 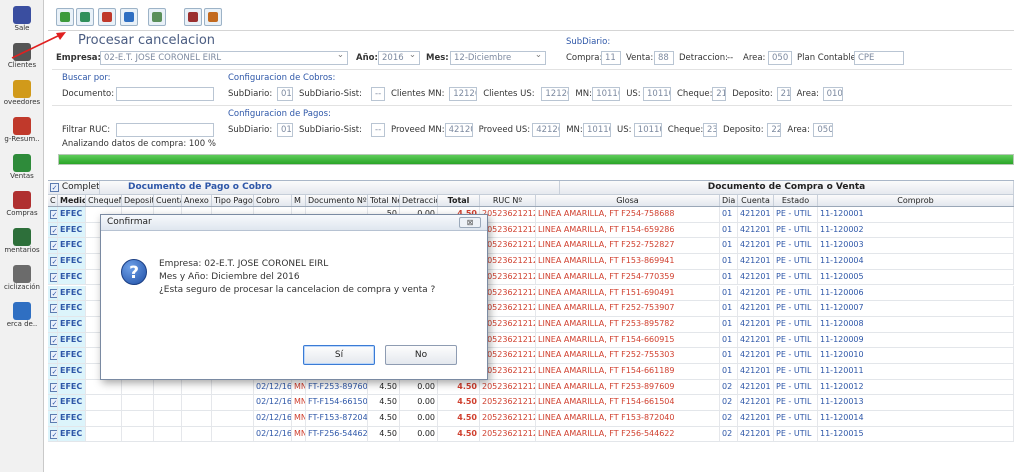 What do you see at coordinates (285, 130) in the screenshot?
I see `pagos-subdiario-field: 01` at bounding box center [285, 130].